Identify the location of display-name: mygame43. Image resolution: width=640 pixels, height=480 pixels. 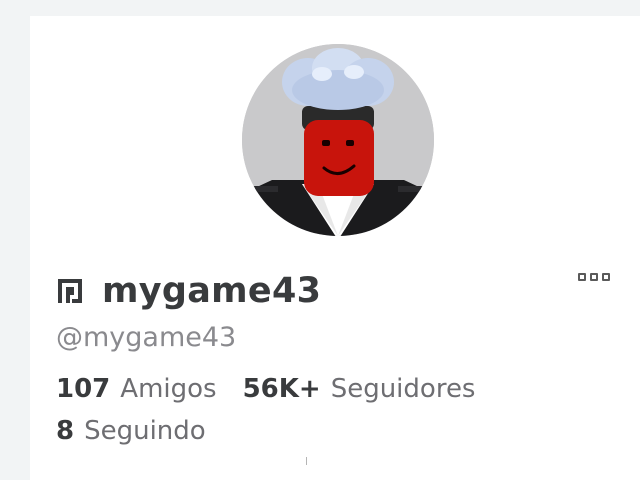
(212, 291).